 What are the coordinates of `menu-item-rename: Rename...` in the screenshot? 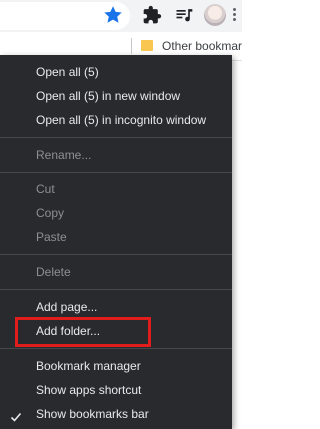 It's located at (116, 155).